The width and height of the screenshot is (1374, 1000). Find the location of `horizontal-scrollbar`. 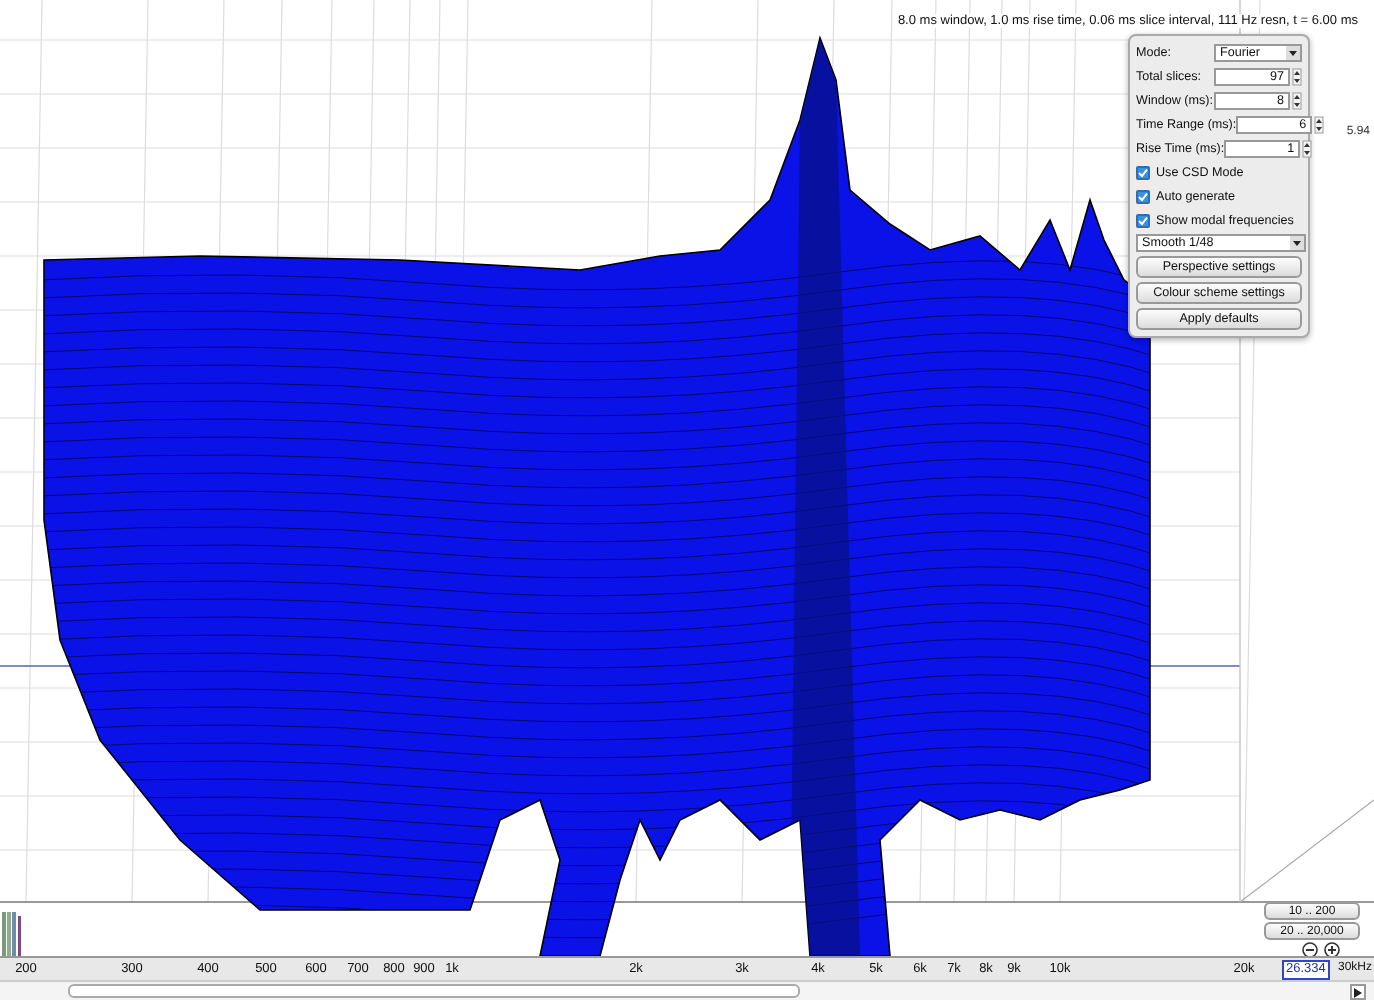

horizontal-scrollbar is located at coordinates (687, 990).